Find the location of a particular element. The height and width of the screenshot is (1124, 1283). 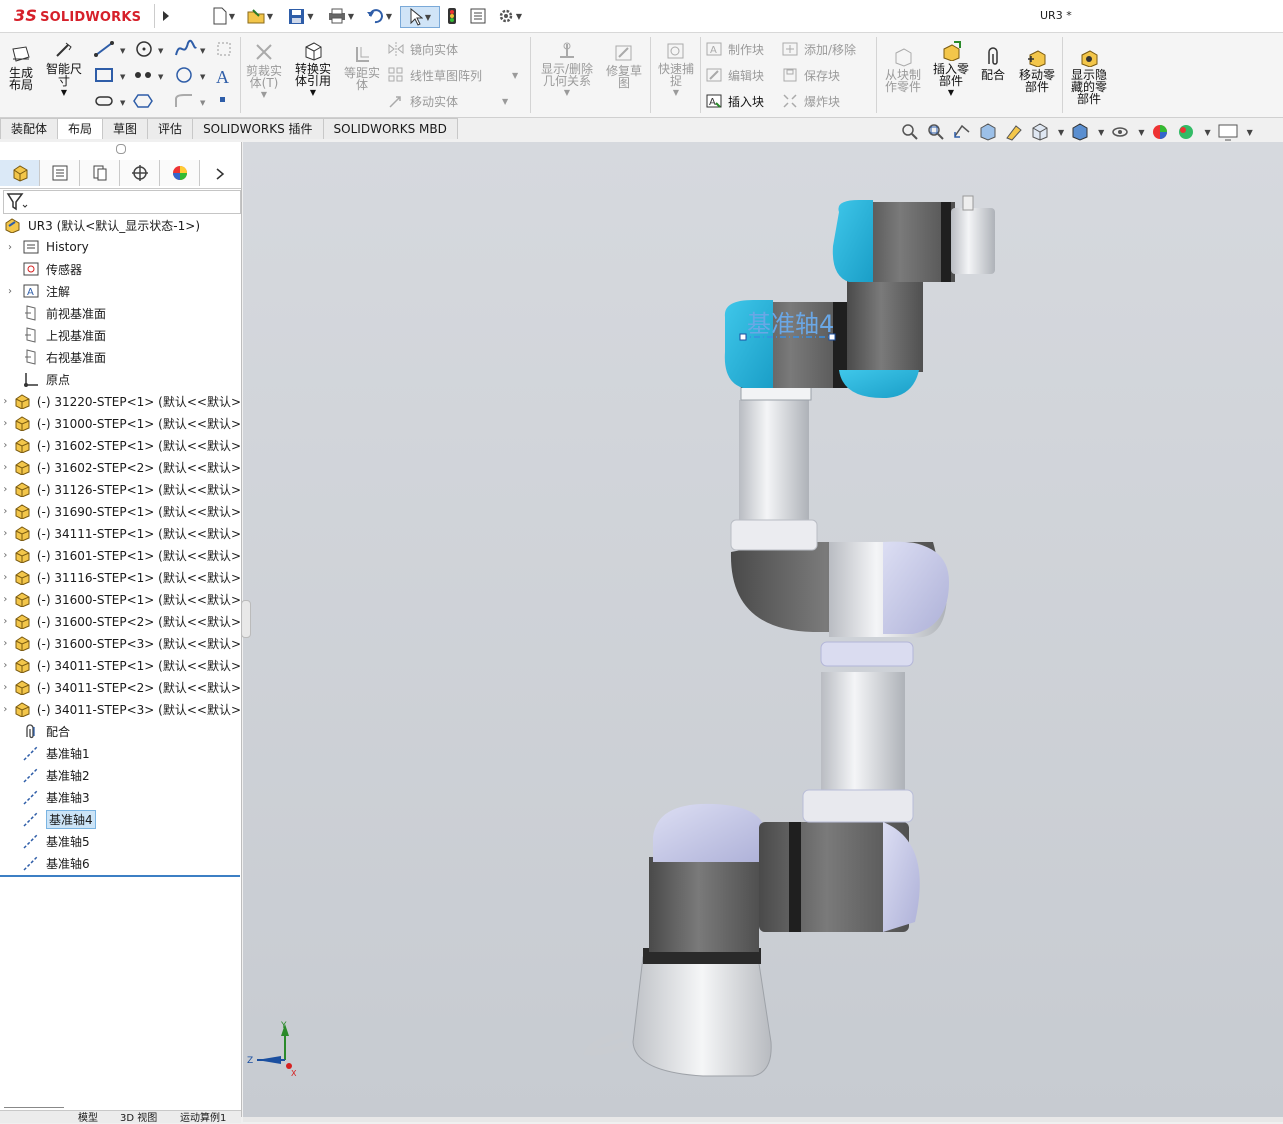

apply-scene-icon is located at coordinates (1186, 132).